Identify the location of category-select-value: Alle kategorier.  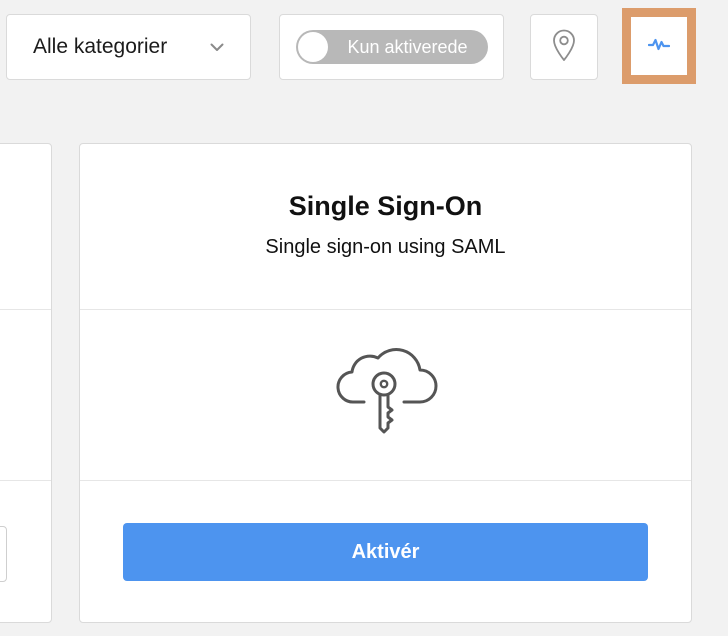
(100, 46).